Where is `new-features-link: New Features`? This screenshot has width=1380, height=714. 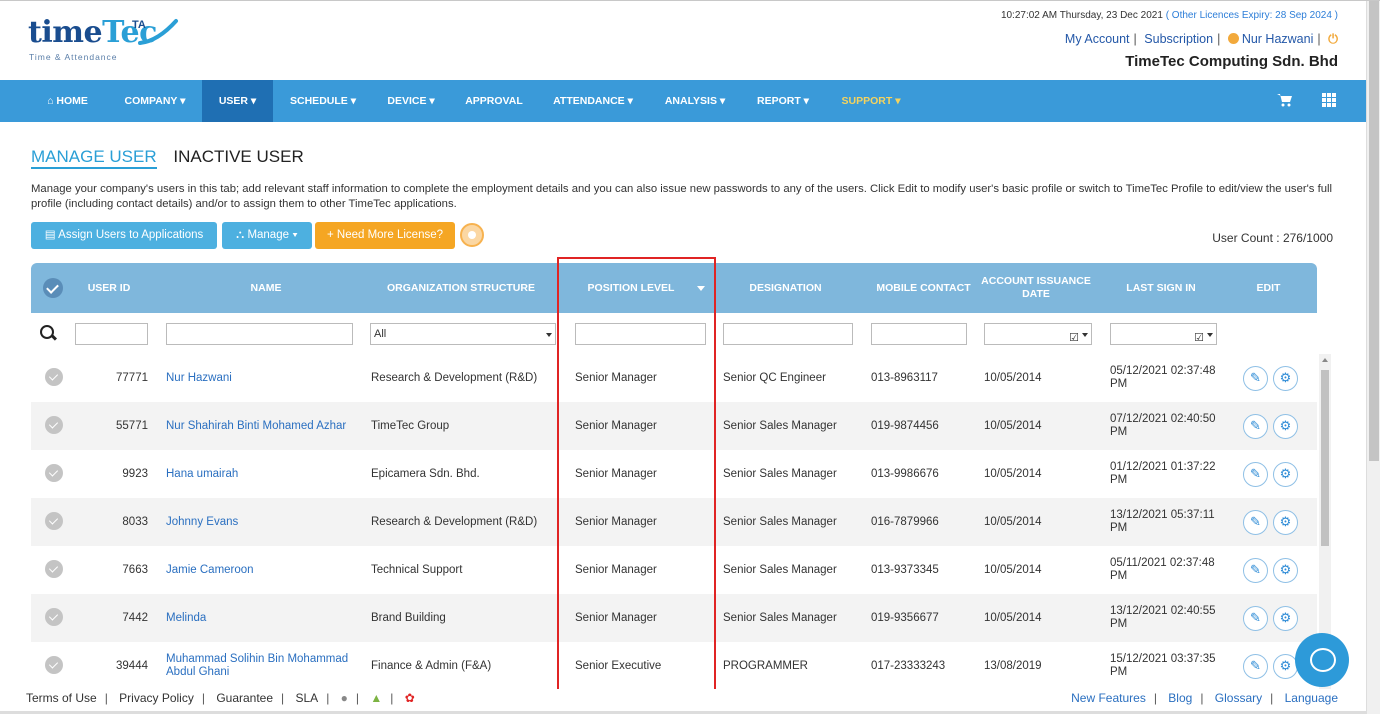
new-features-link: New Features is located at coordinates (1108, 698).